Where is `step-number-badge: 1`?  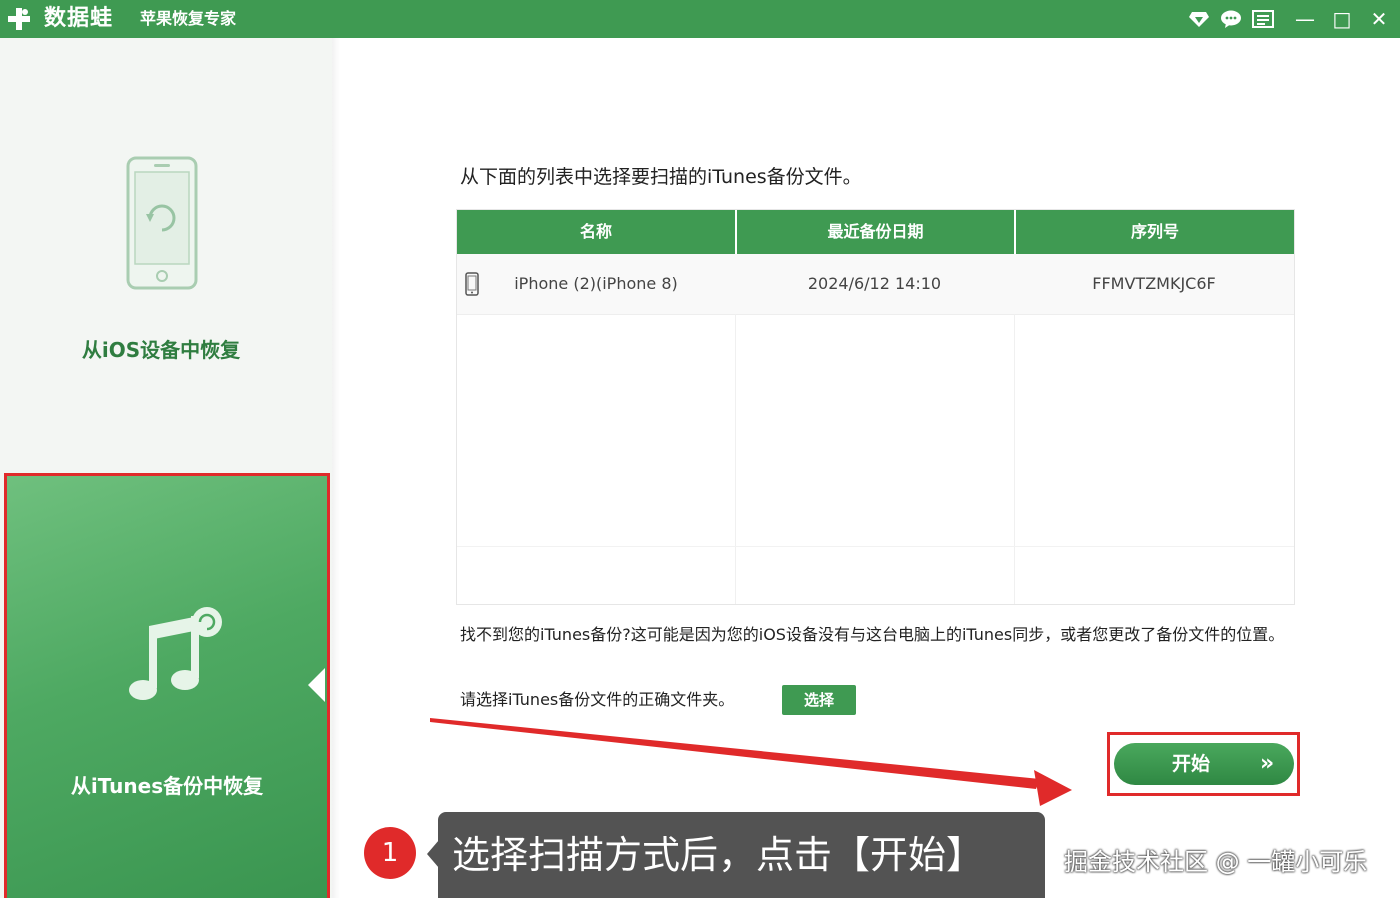 step-number-badge: 1 is located at coordinates (390, 853).